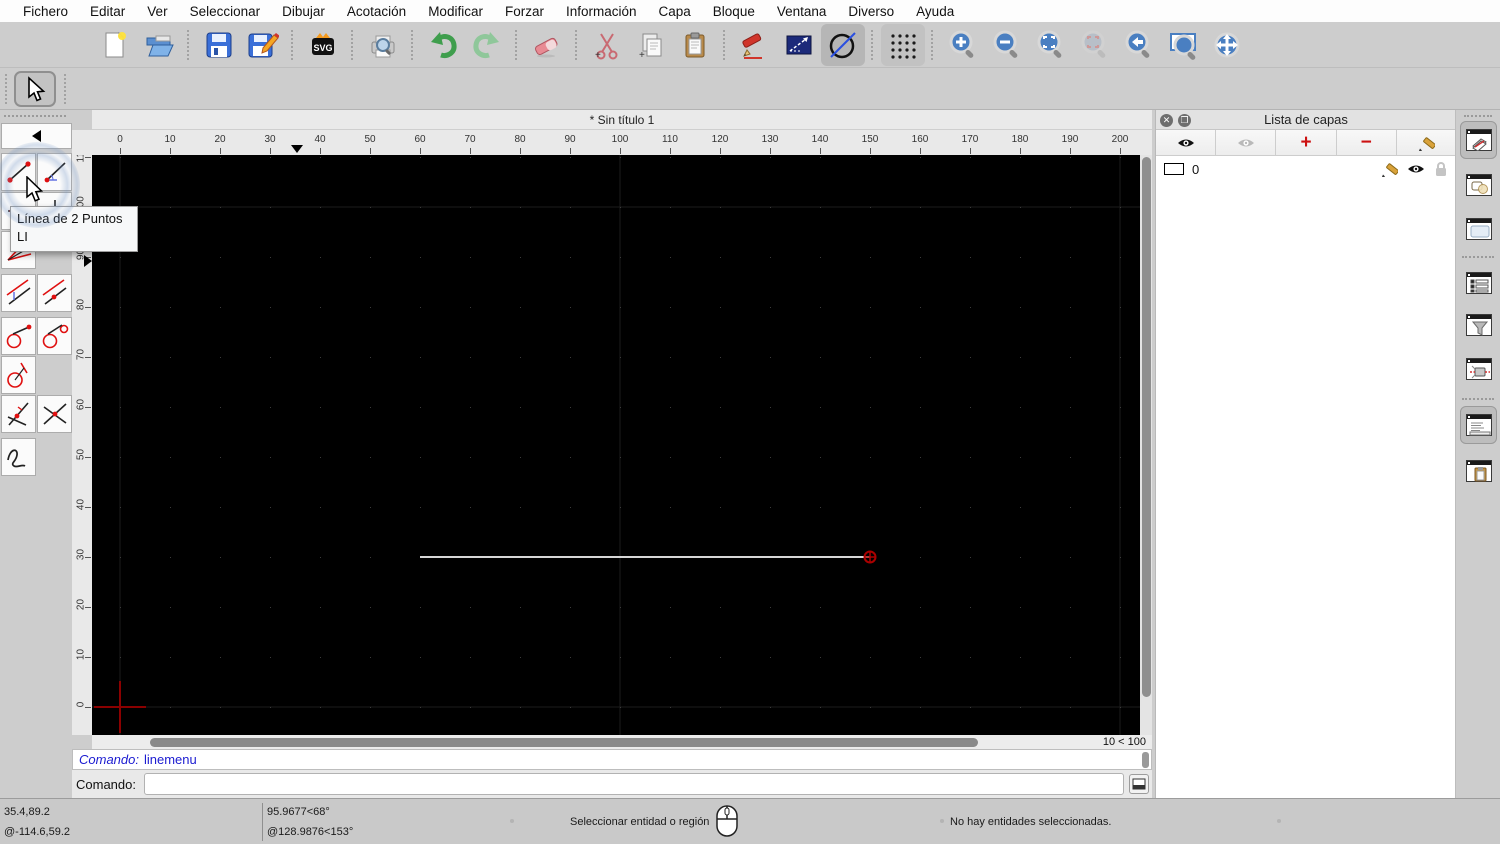  Describe the element at coordinates (18, 336) in the screenshot. I see `tool-tangent-point-circle` at that location.